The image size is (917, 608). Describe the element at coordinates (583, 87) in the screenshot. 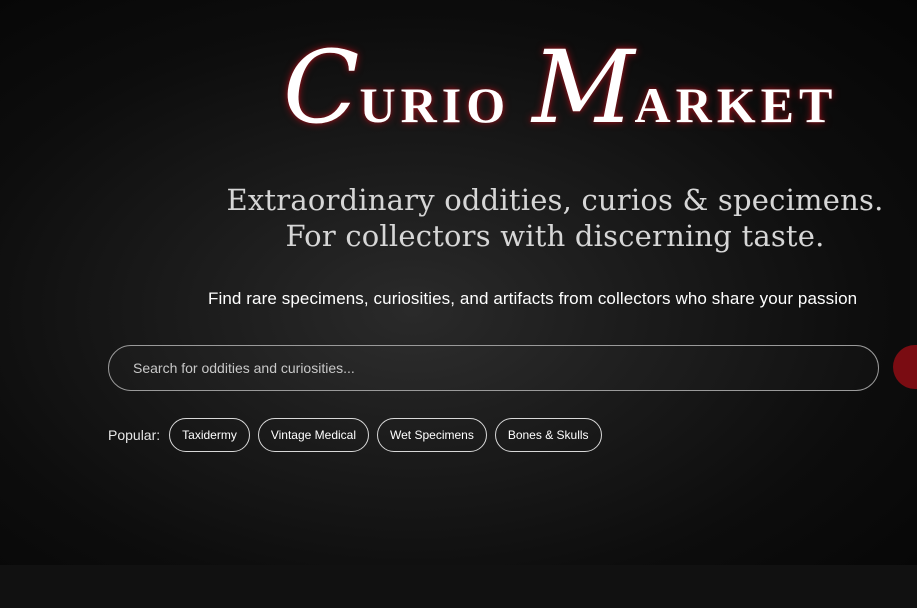

I see `logo-initial-m: M` at that location.